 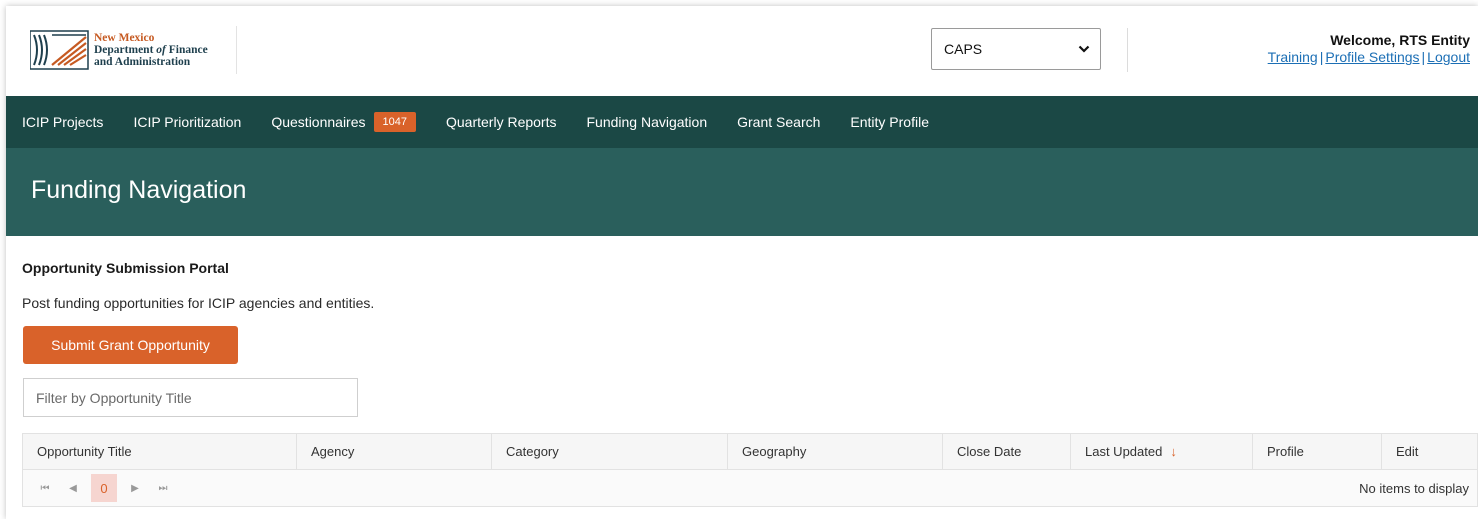 What do you see at coordinates (163, 488) in the screenshot?
I see `last-page-icon: ⏭` at bounding box center [163, 488].